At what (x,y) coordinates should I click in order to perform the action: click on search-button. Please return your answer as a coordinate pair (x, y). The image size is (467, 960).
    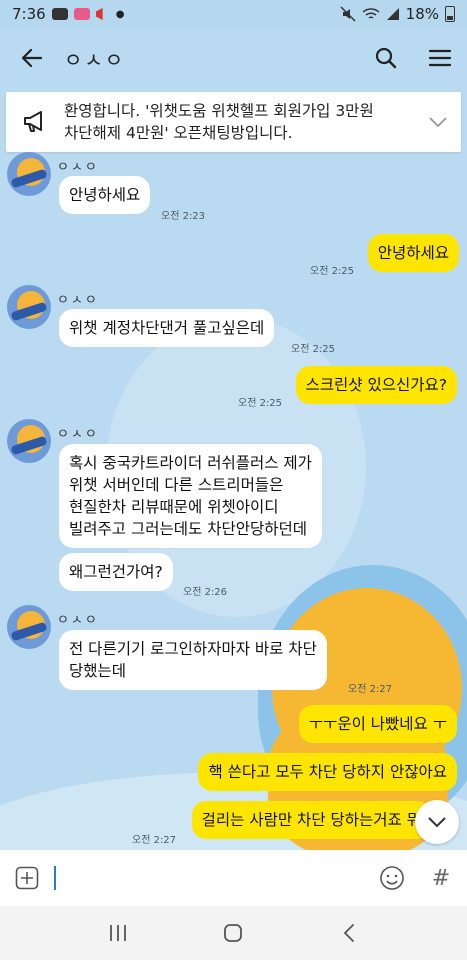
    Looking at the image, I should click on (386, 58).